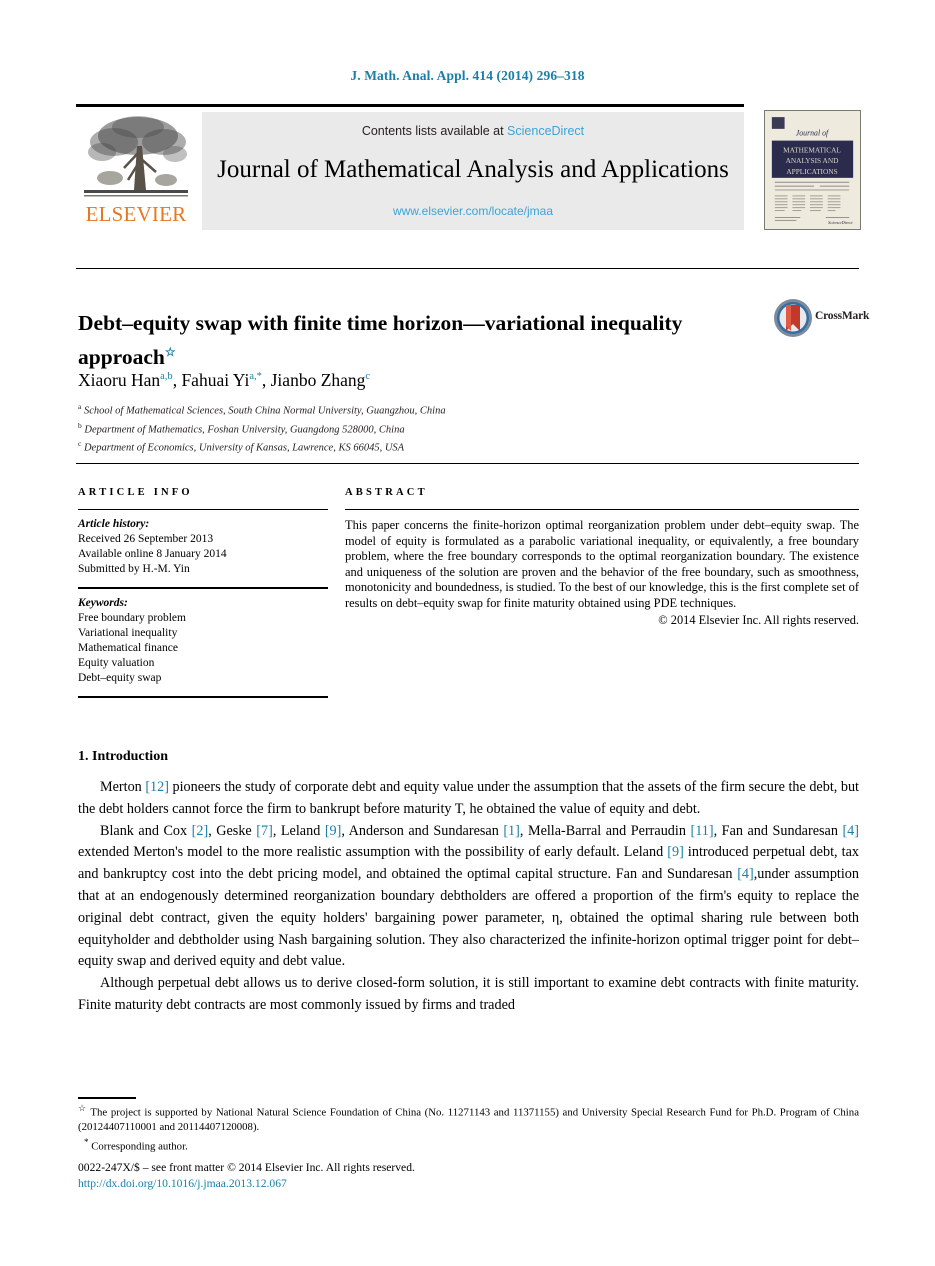 This screenshot has height=1266, width=935. What do you see at coordinates (215, 380) in the screenshot?
I see `author-name: Fahuai Yi` at bounding box center [215, 380].